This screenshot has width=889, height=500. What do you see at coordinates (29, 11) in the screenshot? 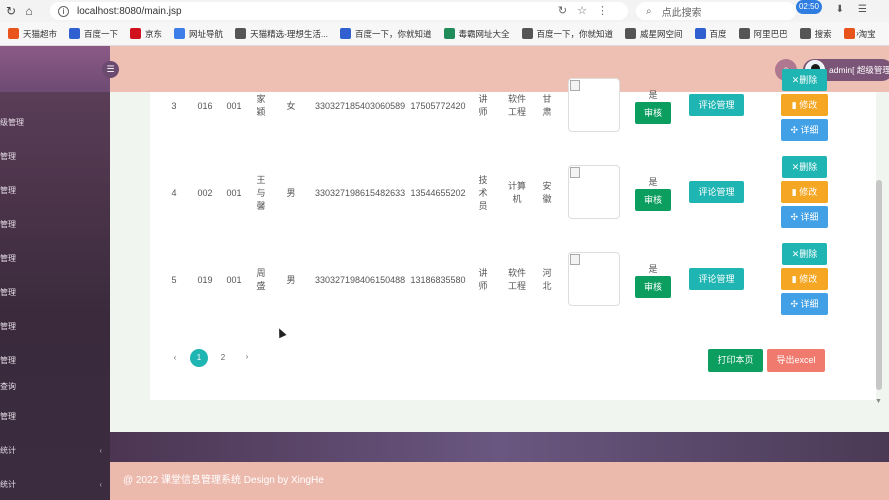
I see `home-icon: ⌂` at bounding box center [29, 11].